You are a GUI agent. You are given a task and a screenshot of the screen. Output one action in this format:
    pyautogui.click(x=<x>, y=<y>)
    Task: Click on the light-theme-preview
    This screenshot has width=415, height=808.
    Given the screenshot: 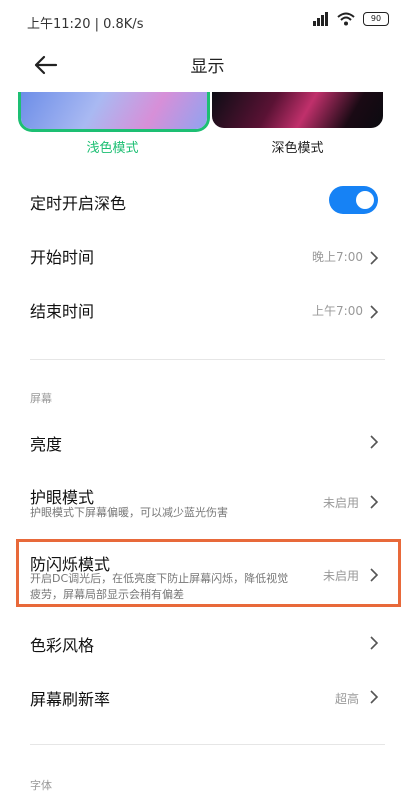 What is the action you would take?
    pyautogui.click(x=114, y=110)
    